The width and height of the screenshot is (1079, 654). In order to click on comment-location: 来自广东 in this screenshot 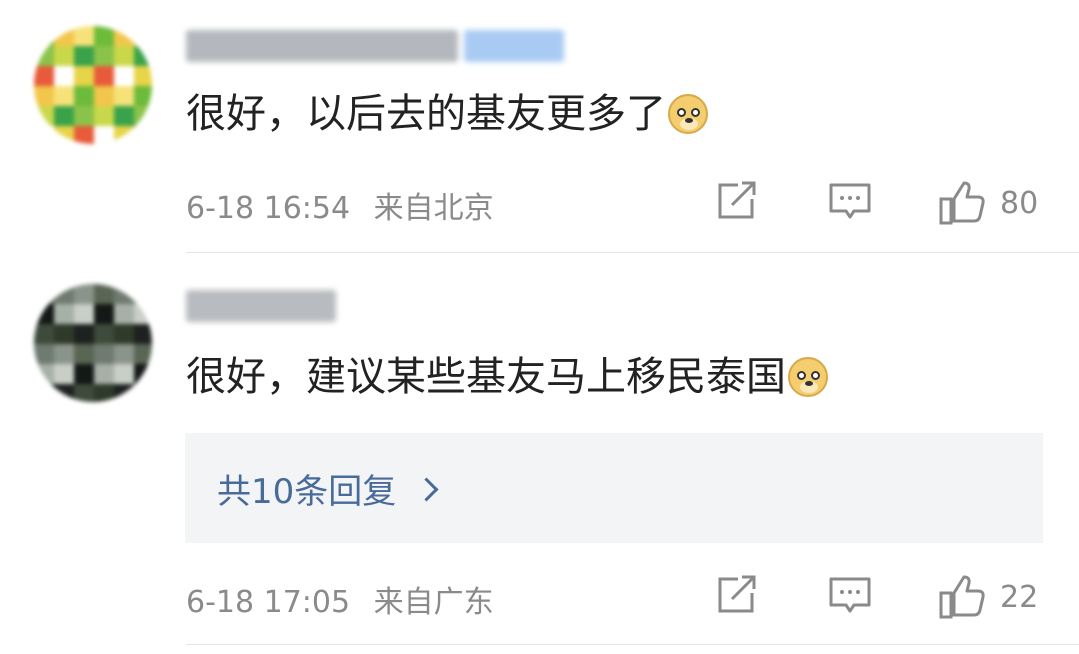, I will do `click(433, 602)`.